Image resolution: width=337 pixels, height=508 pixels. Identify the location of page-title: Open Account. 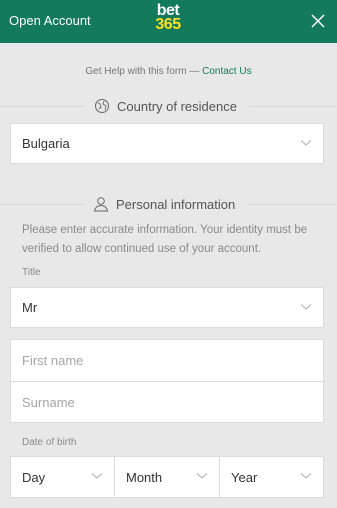
(50, 20).